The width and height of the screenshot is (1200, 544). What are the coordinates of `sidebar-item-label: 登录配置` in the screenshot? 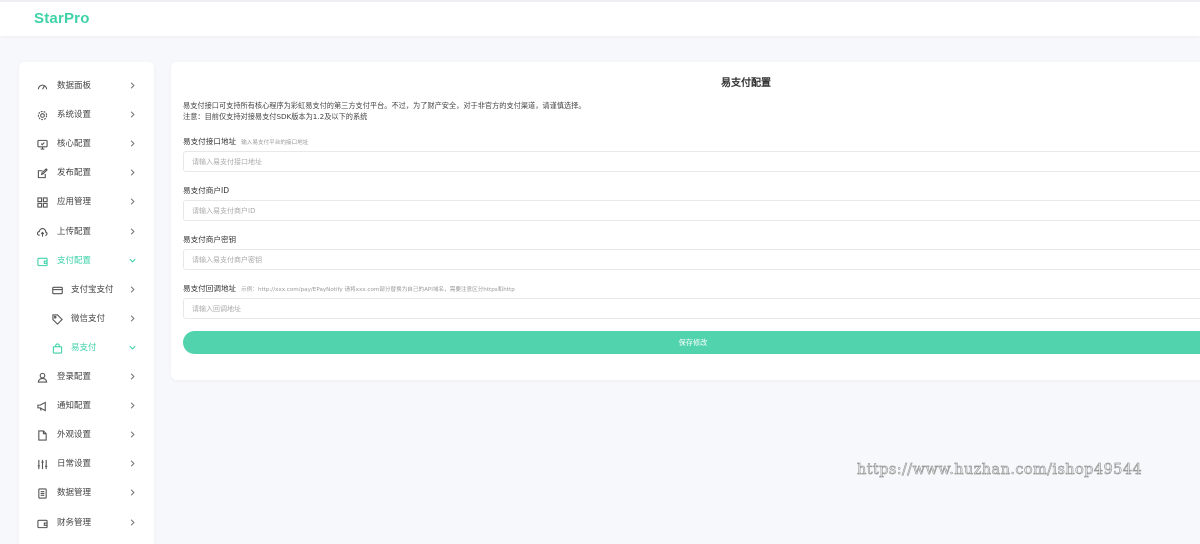 It's located at (74, 377).